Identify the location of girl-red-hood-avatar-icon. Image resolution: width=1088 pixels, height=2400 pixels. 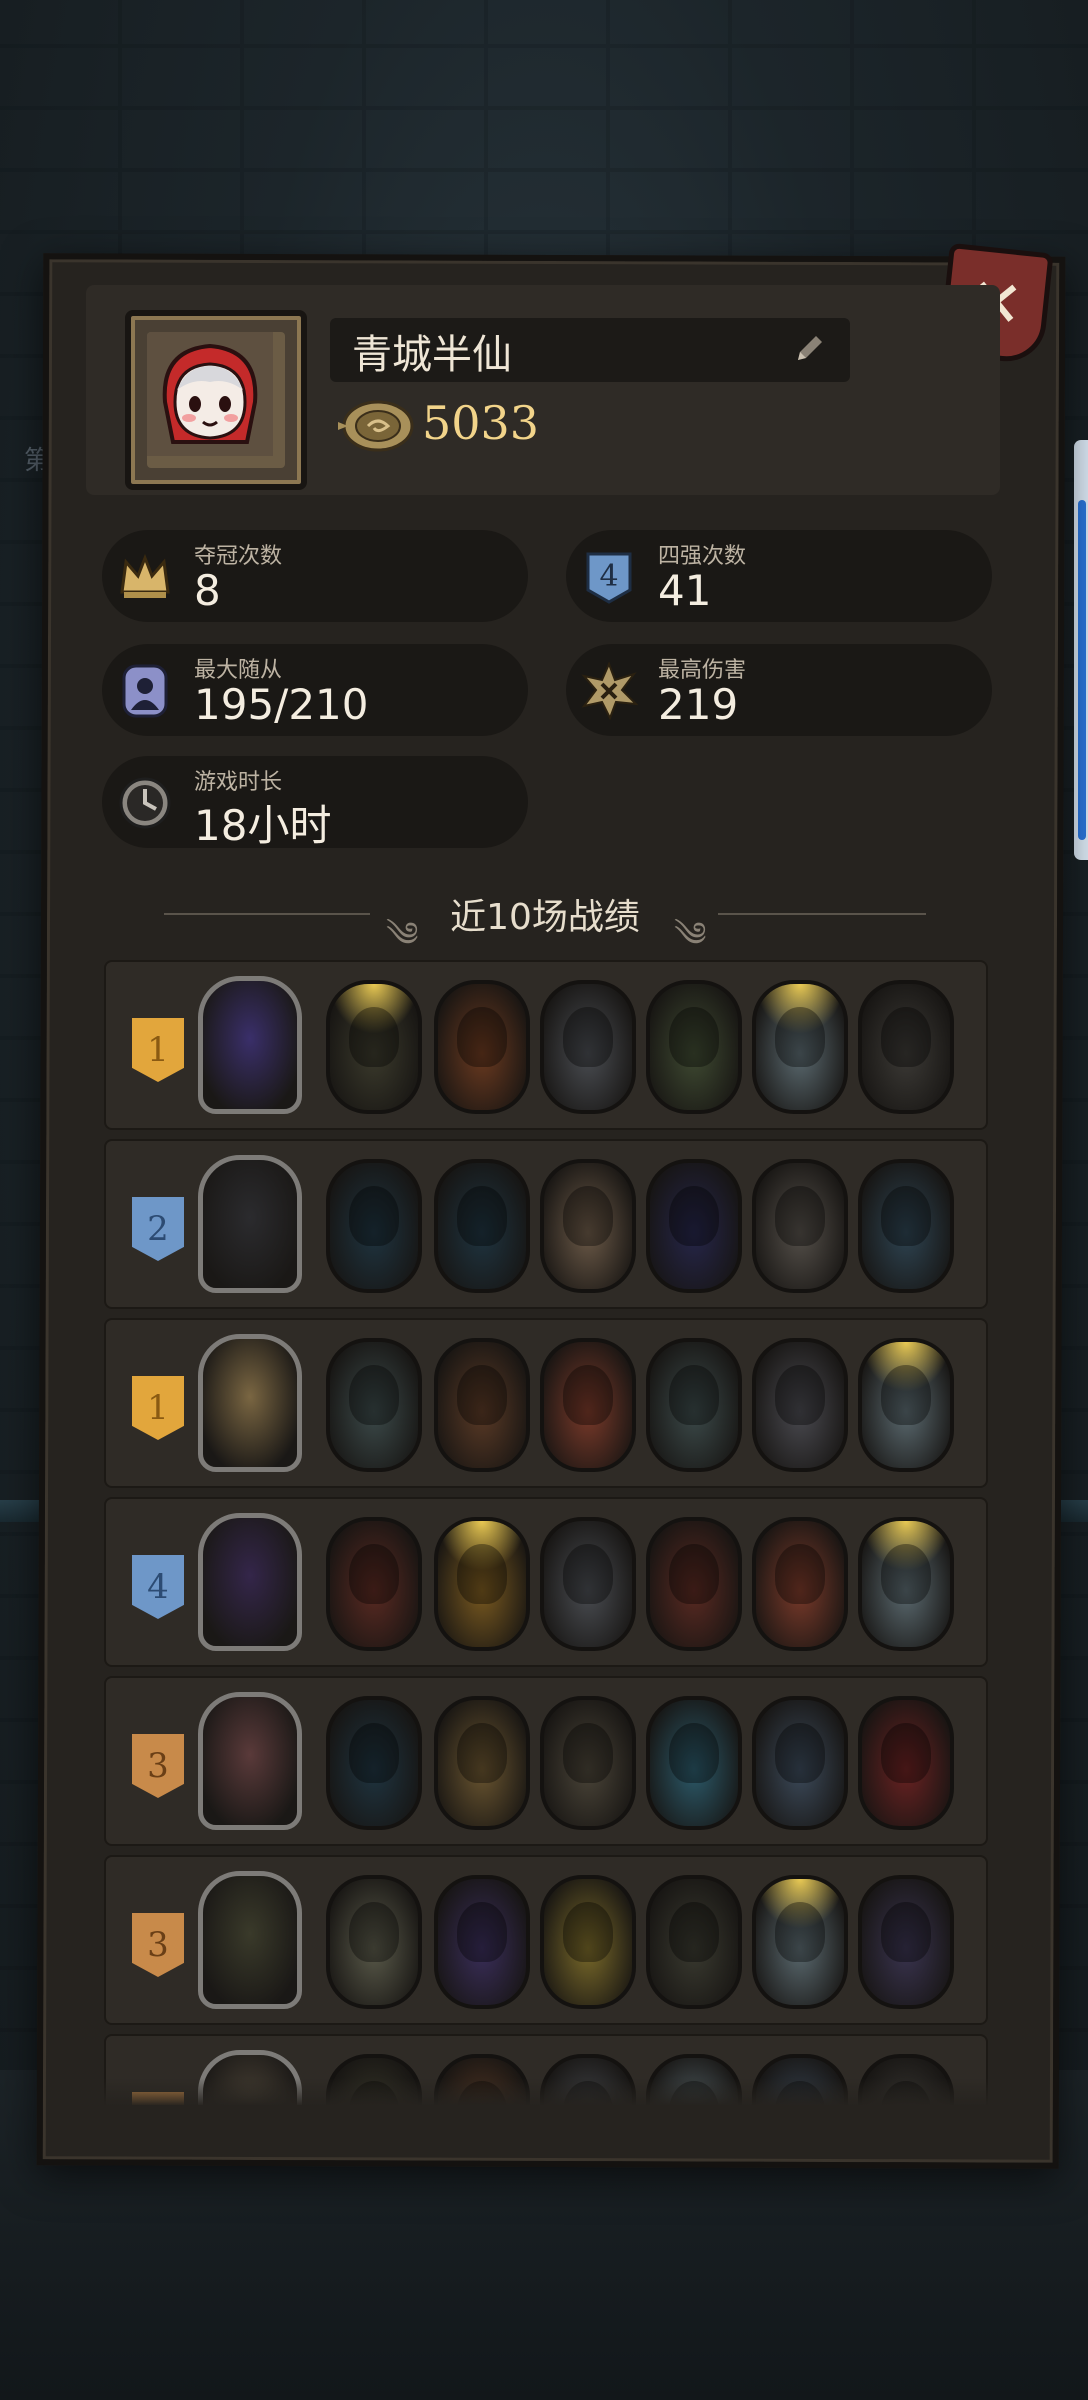
(216, 400).